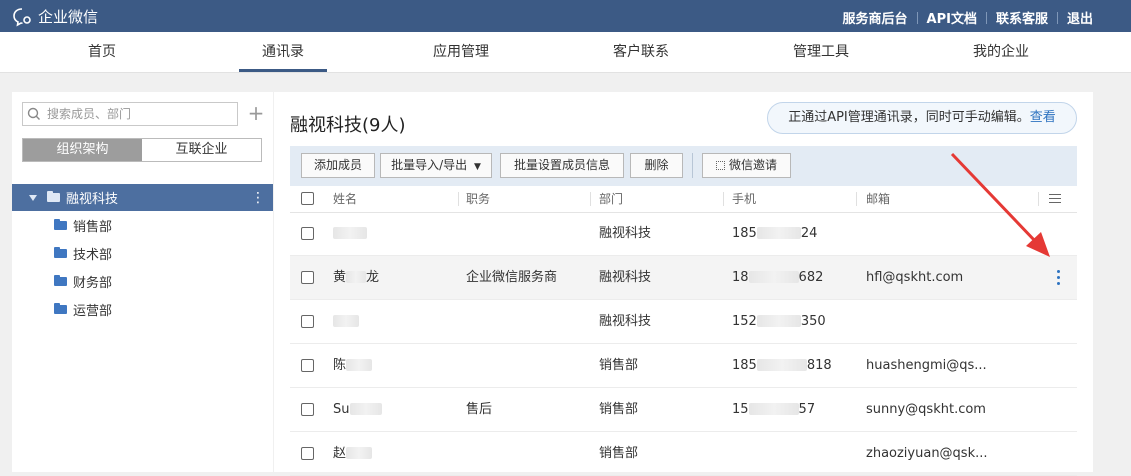 This screenshot has width=1131, height=476. I want to click on main-nav: 首页 通讯录 应用管理 客户联系 管理工具 我的企业, so click(565, 52).